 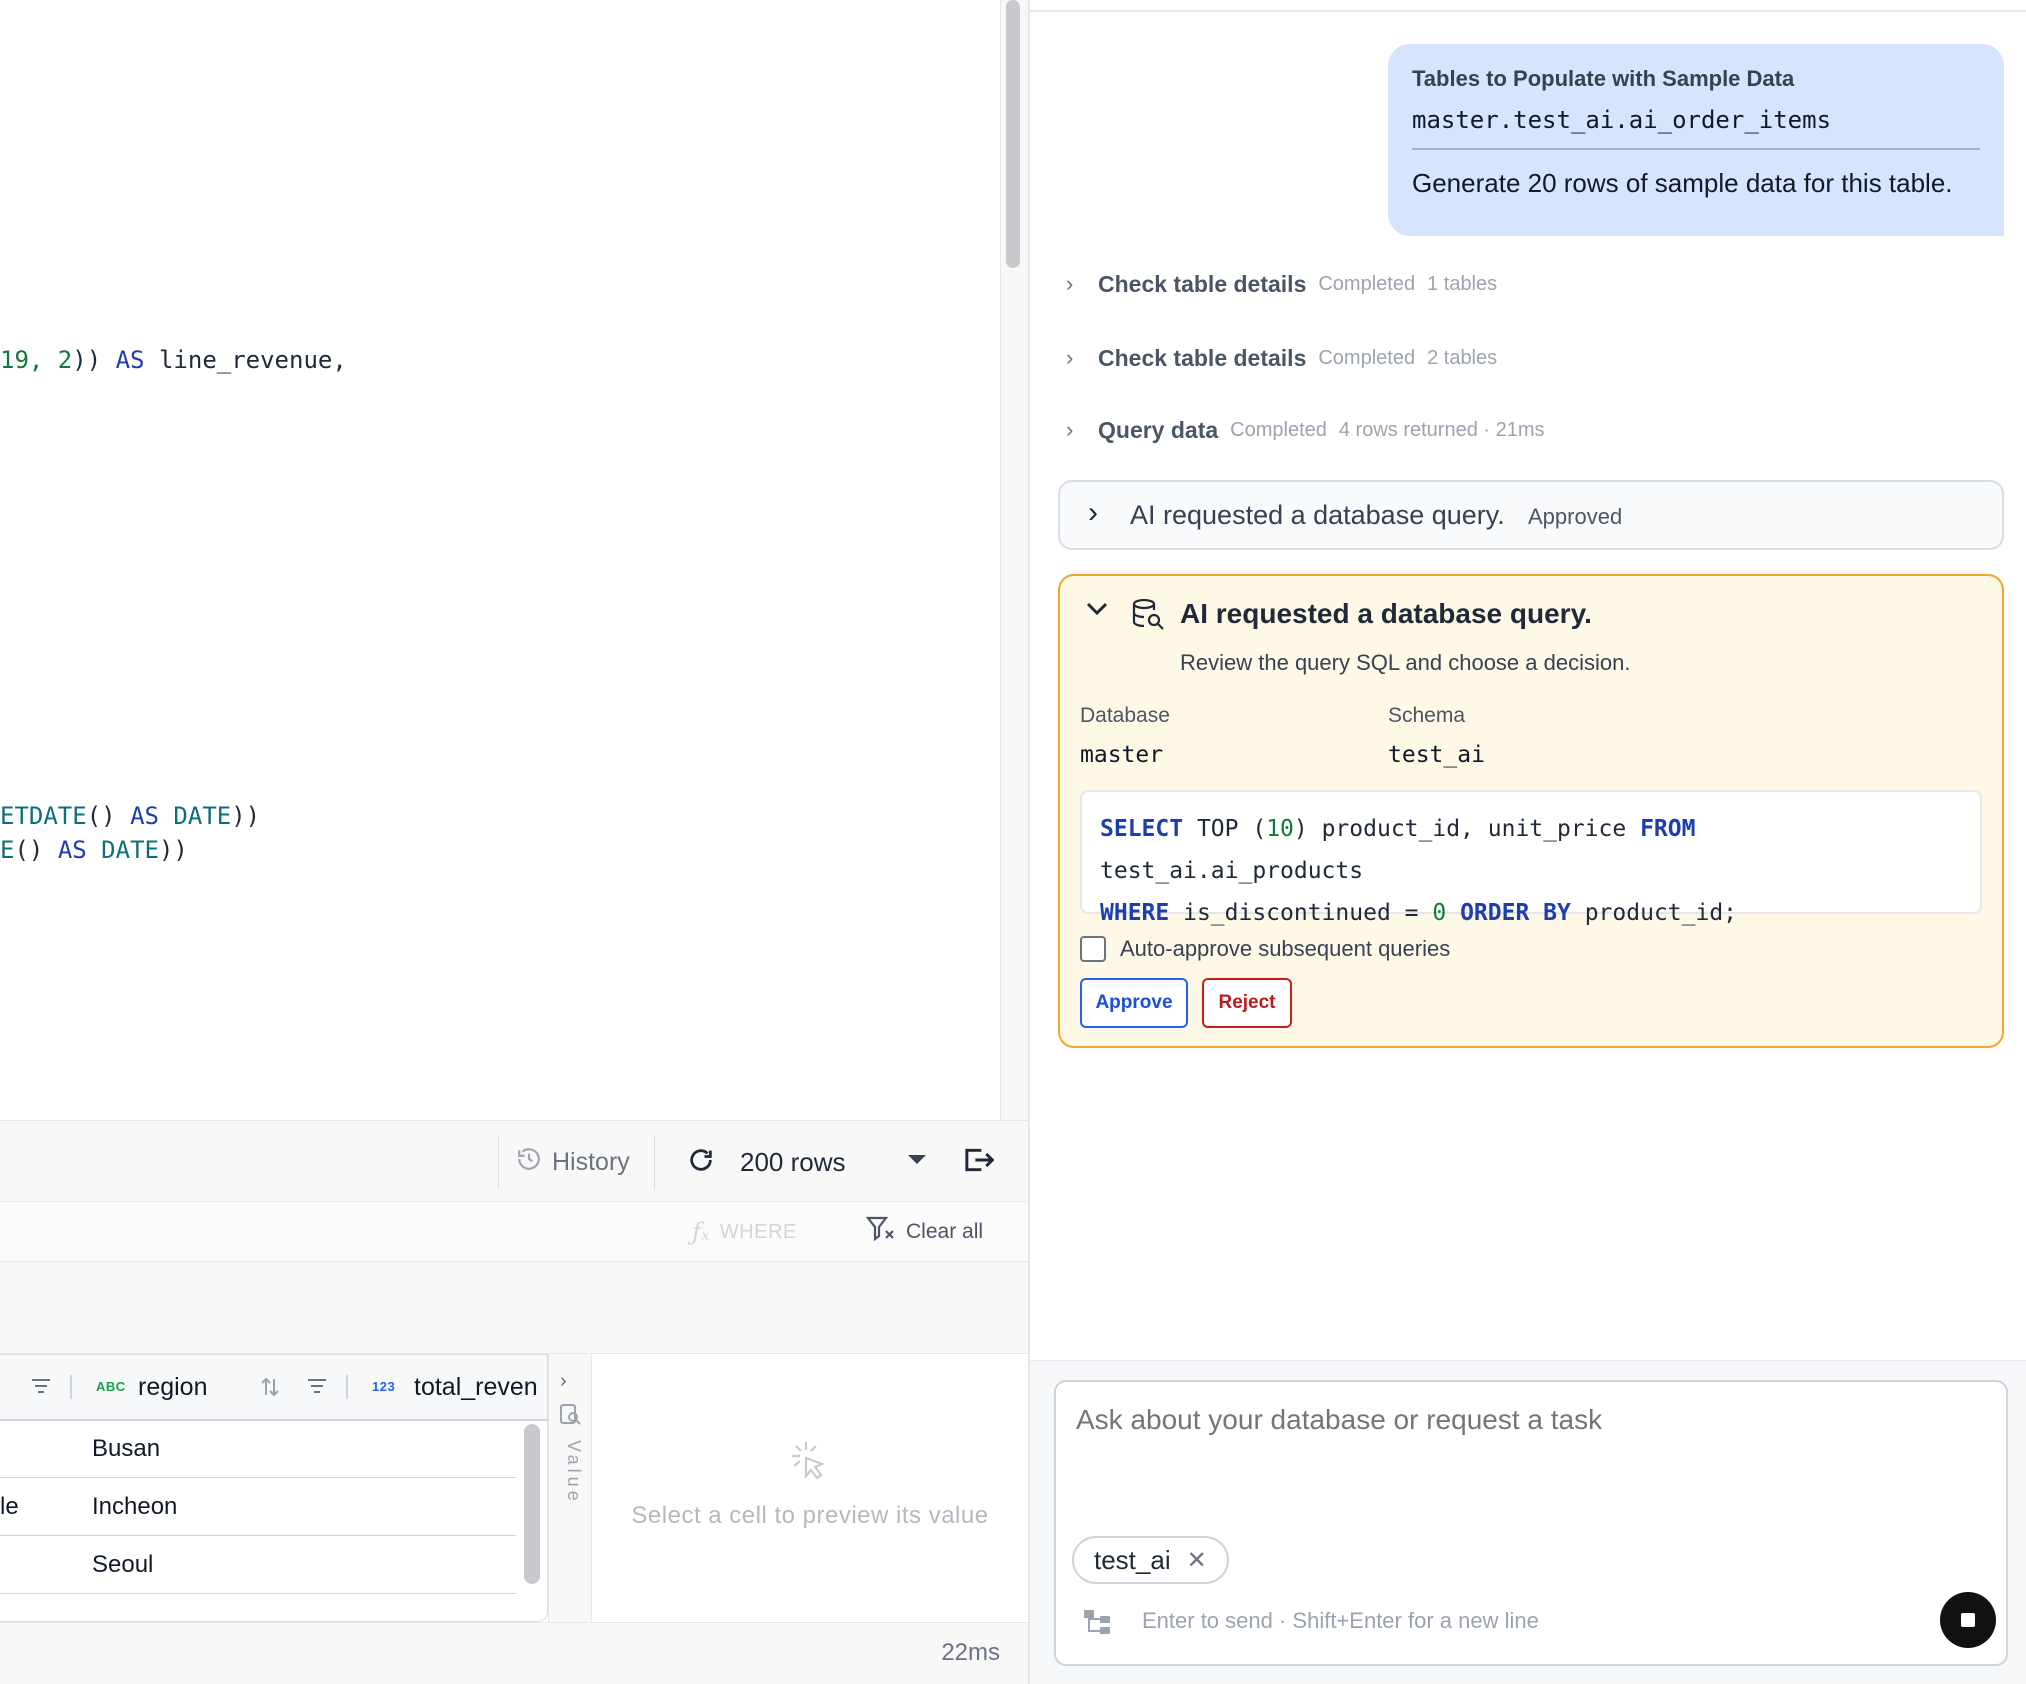 I want to click on message-title: Tables to Populate with Sample Data, so click(x=1603, y=78).